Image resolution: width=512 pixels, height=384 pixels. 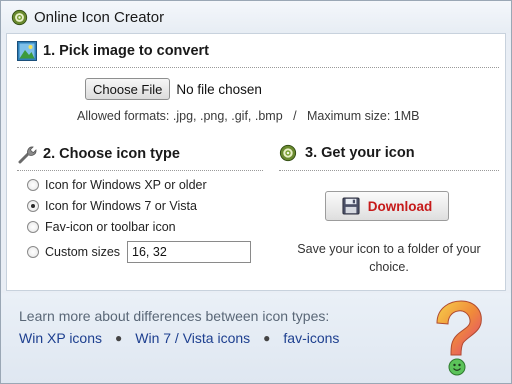 I want to click on question-mark-icon, so click(x=459, y=338).